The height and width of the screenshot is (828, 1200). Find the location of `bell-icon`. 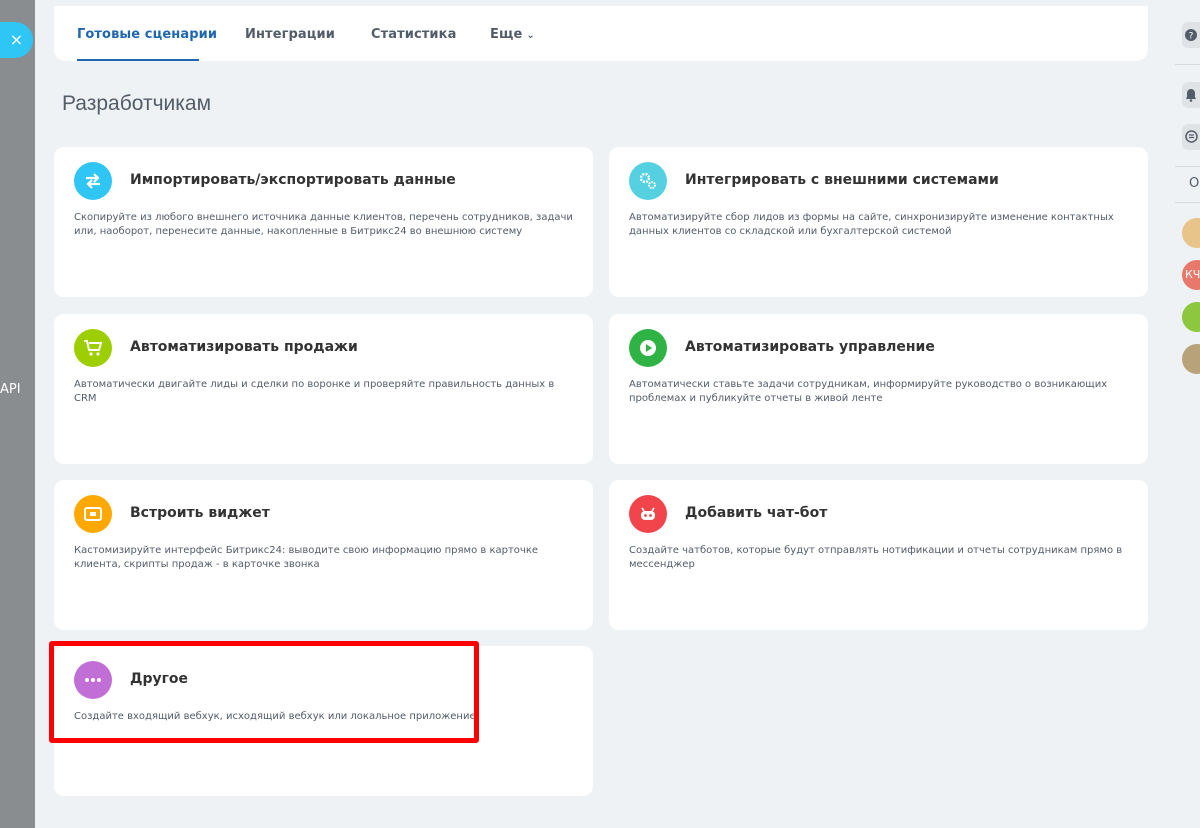

bell-icon is located at coordinates (1191, 95).